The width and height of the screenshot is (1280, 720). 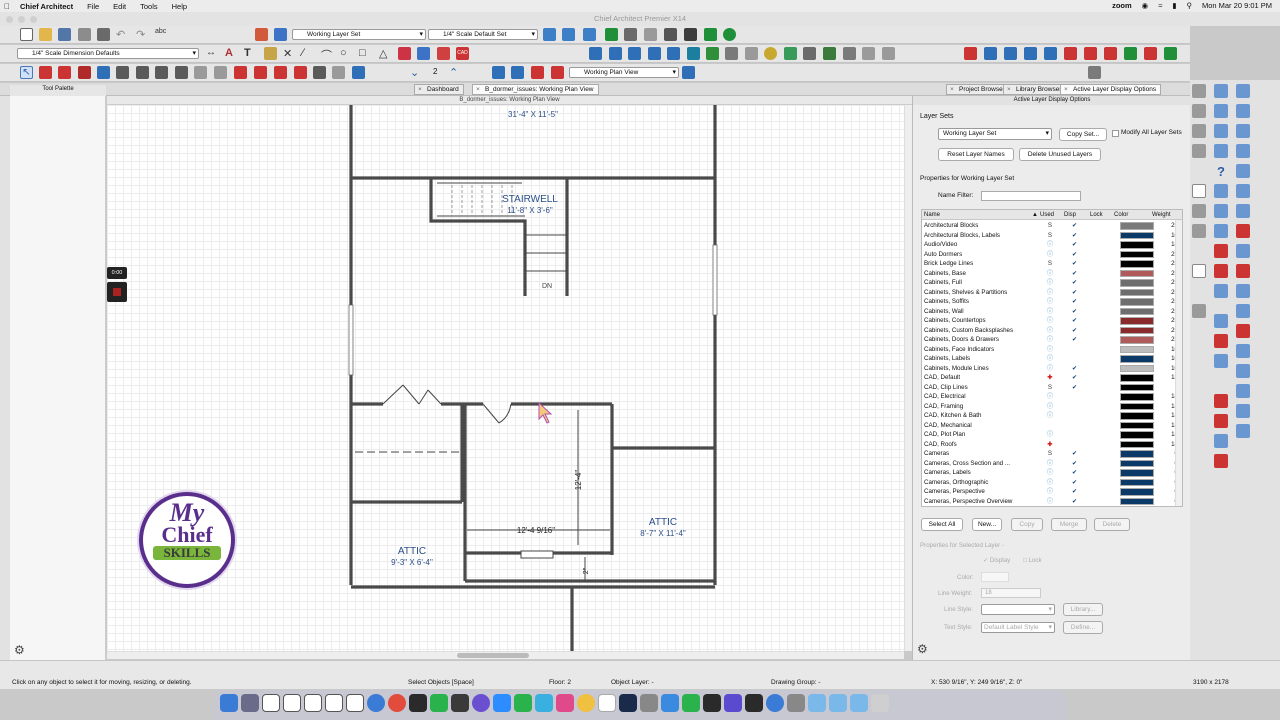 I want to click on select-all-button: Select All, so click(x=942, y=524).